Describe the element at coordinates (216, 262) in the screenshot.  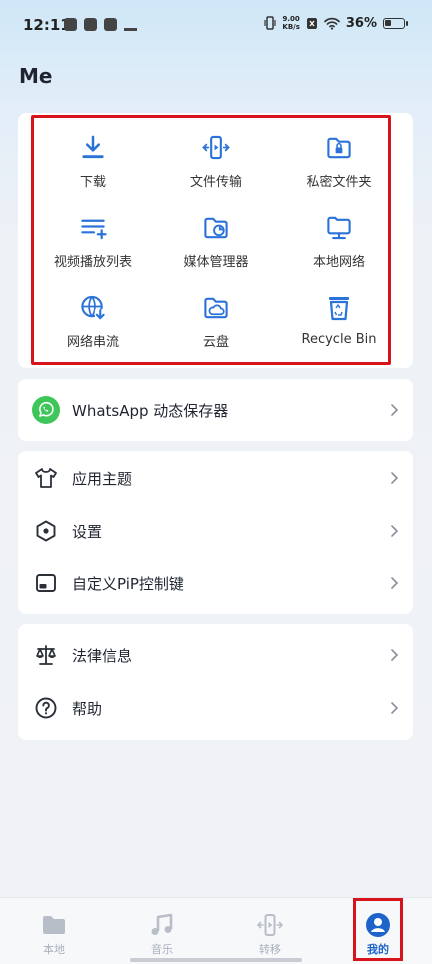
I see `tool-label: 媒体管理器` at that location.